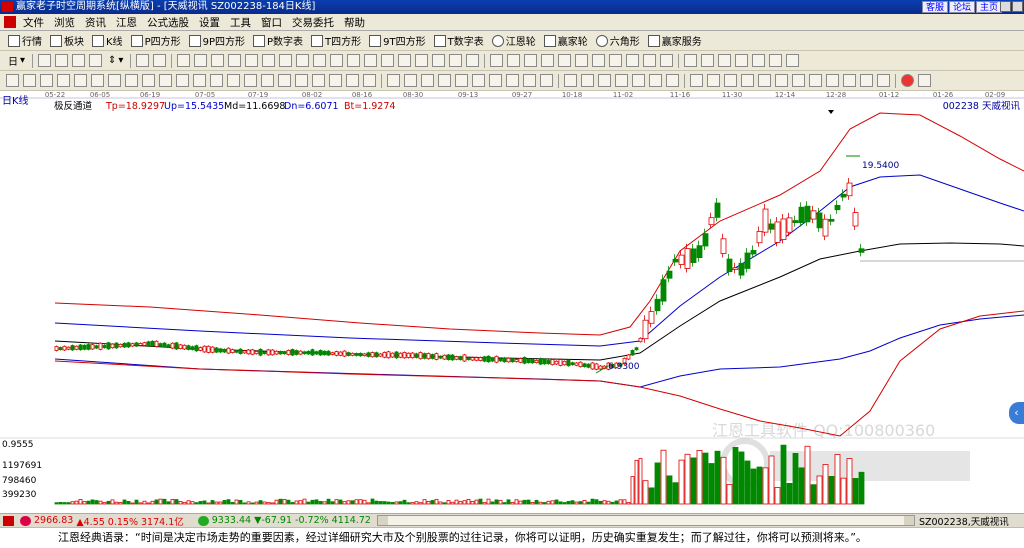 The width and height of the screenshot is (1024, 548). I want to click on quote-button: 行情, so click(25, 41).